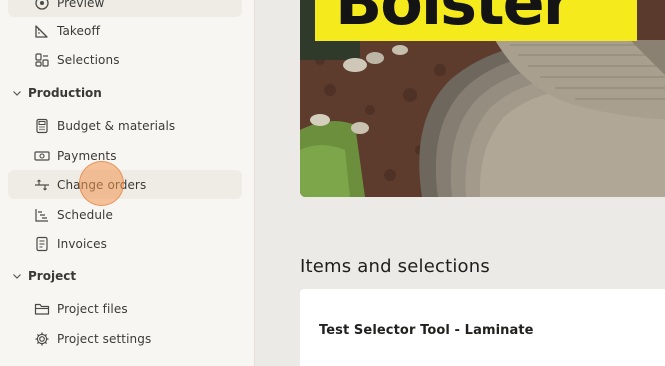 Image resolution: width=665 pixels, height=366 pixels. Describe the element at coordinates (42, 215) in the screenshot. I see `schedule-icon` at that location.